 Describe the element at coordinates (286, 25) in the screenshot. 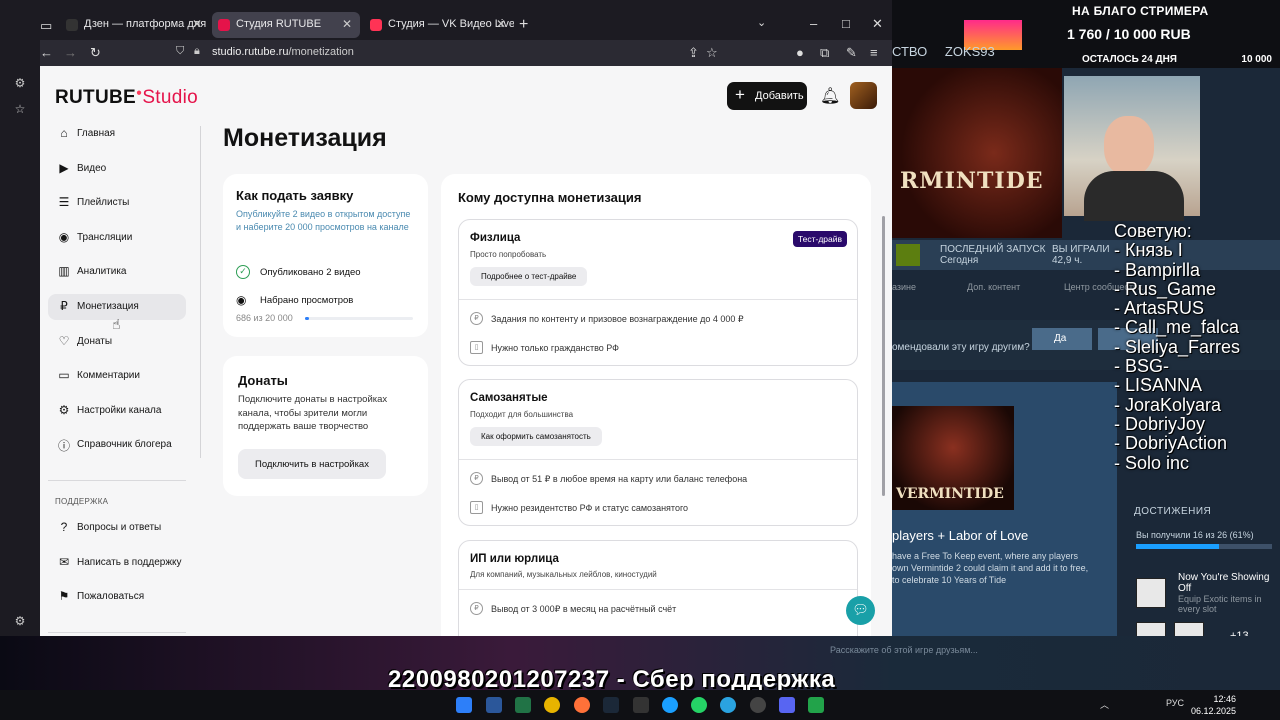

I see `tab-rutube-studio: Студия RUTUBE ✕` at that location.